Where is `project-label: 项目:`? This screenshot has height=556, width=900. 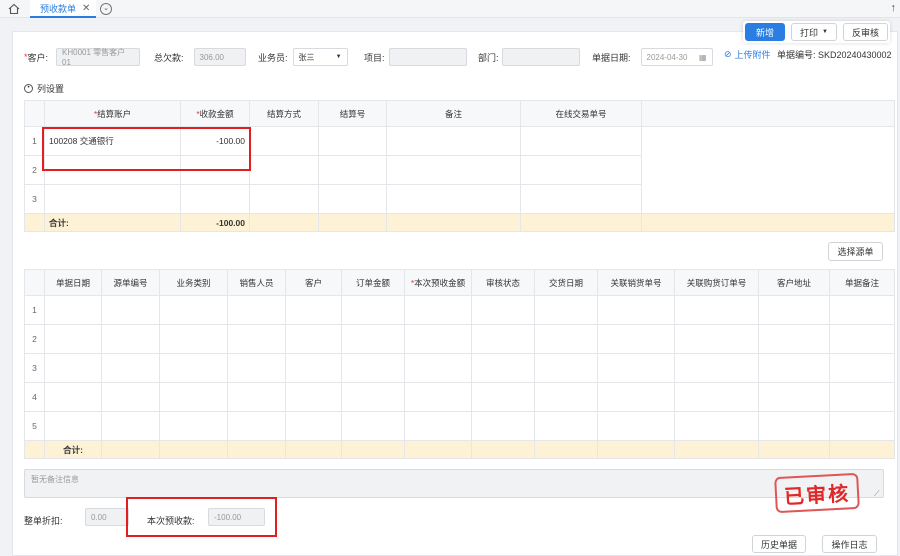
project-label: 项目: is located at coordinates (374, 57).